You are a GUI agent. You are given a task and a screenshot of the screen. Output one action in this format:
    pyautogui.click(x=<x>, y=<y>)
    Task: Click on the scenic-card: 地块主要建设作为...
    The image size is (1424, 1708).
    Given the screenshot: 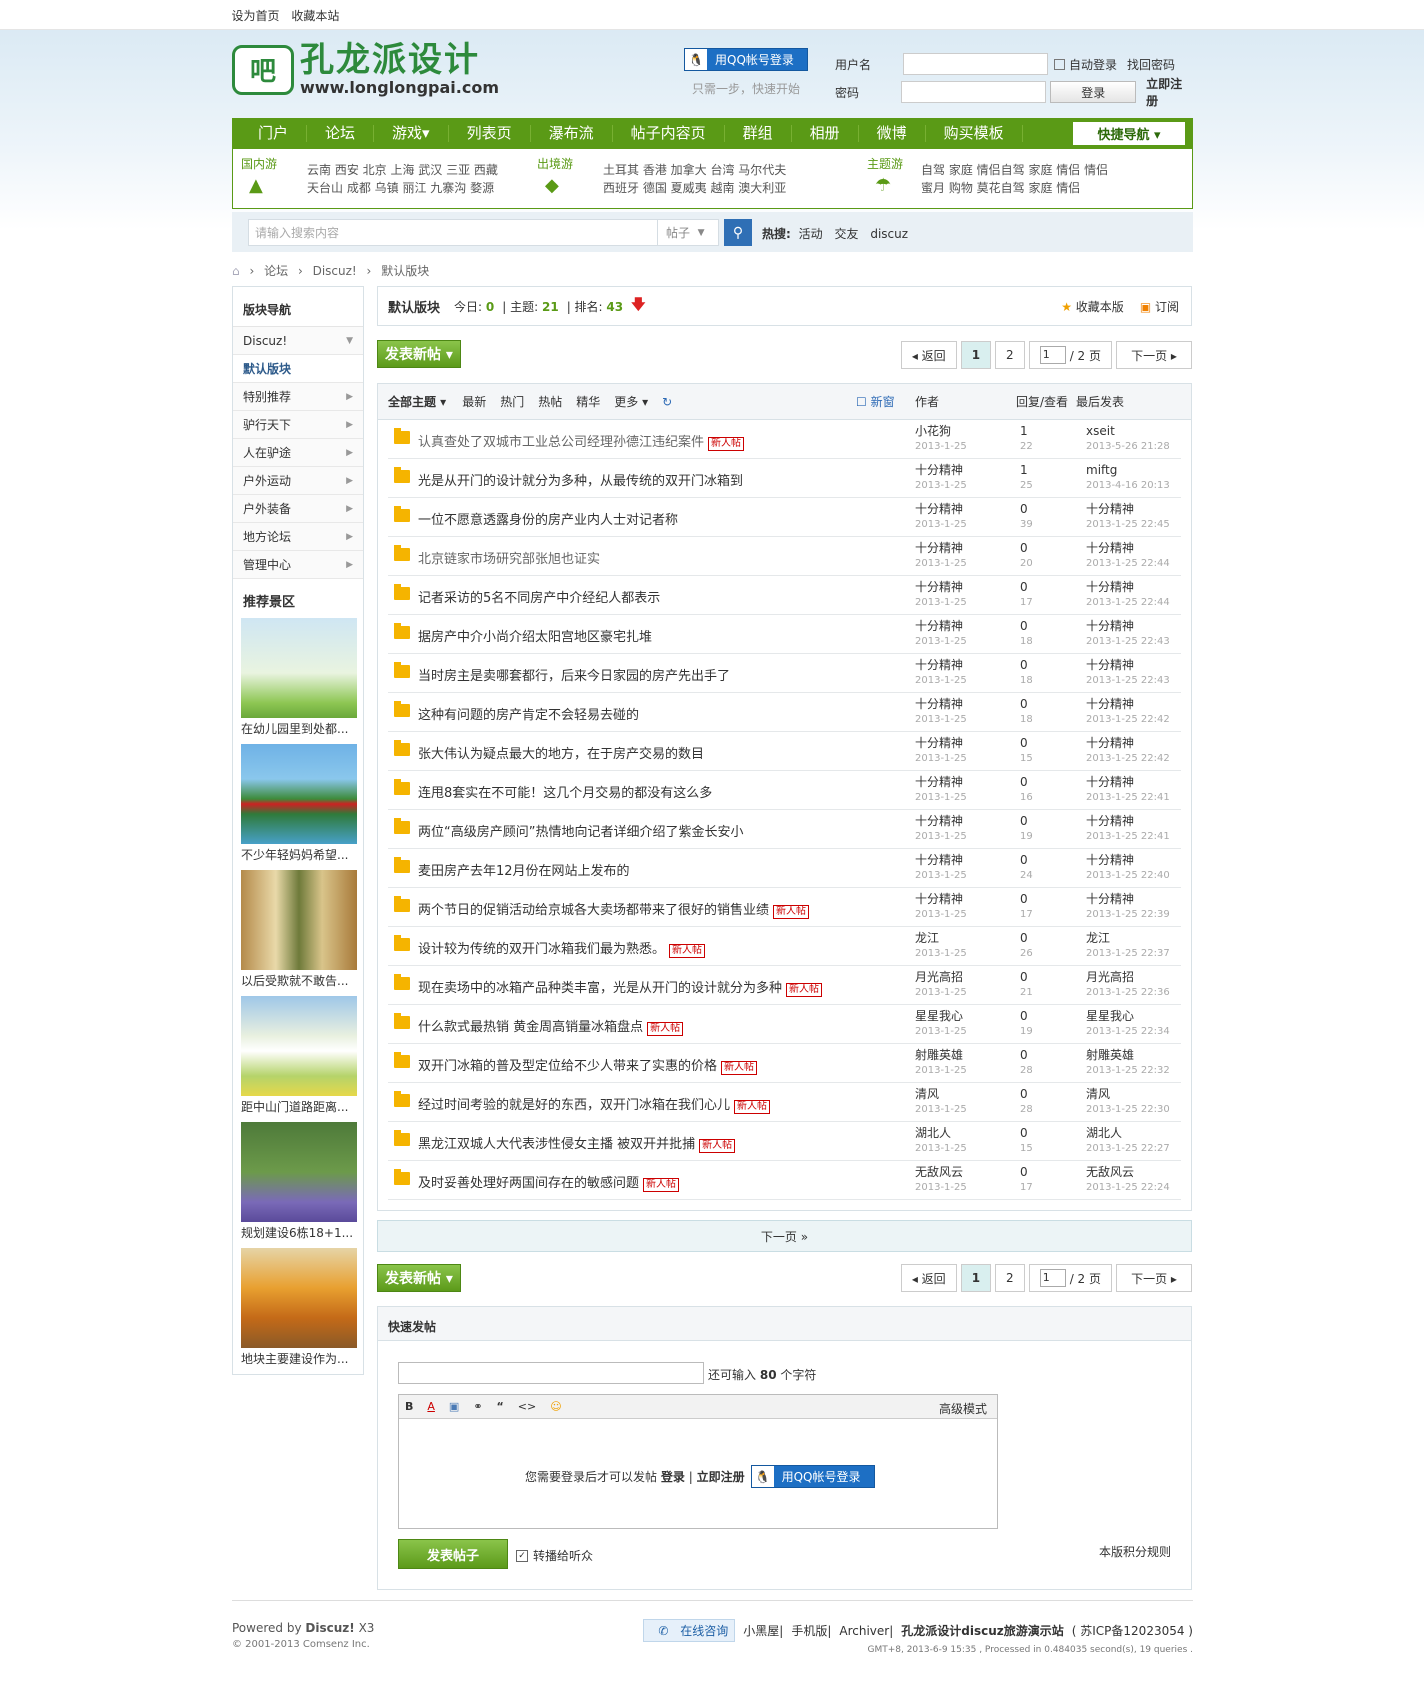 What is the action you would take?
    pyautogui.click(x=299, y=1307)
    